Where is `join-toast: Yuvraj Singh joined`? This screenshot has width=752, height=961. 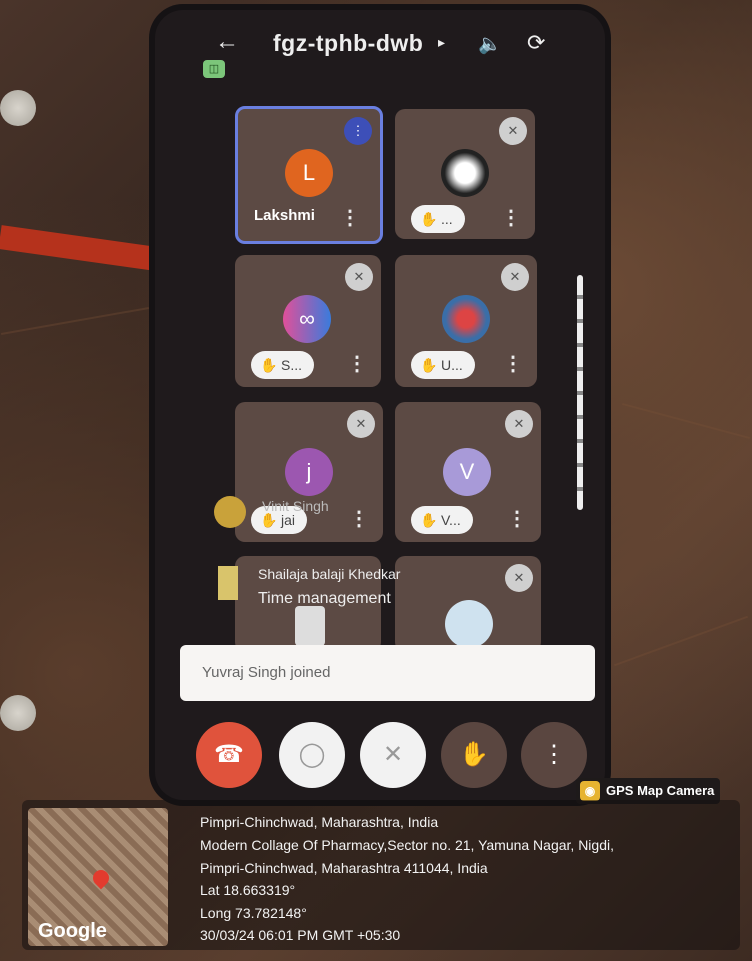 join-toast: Yuvraj Singh joined is located at coordinates (387, 673).